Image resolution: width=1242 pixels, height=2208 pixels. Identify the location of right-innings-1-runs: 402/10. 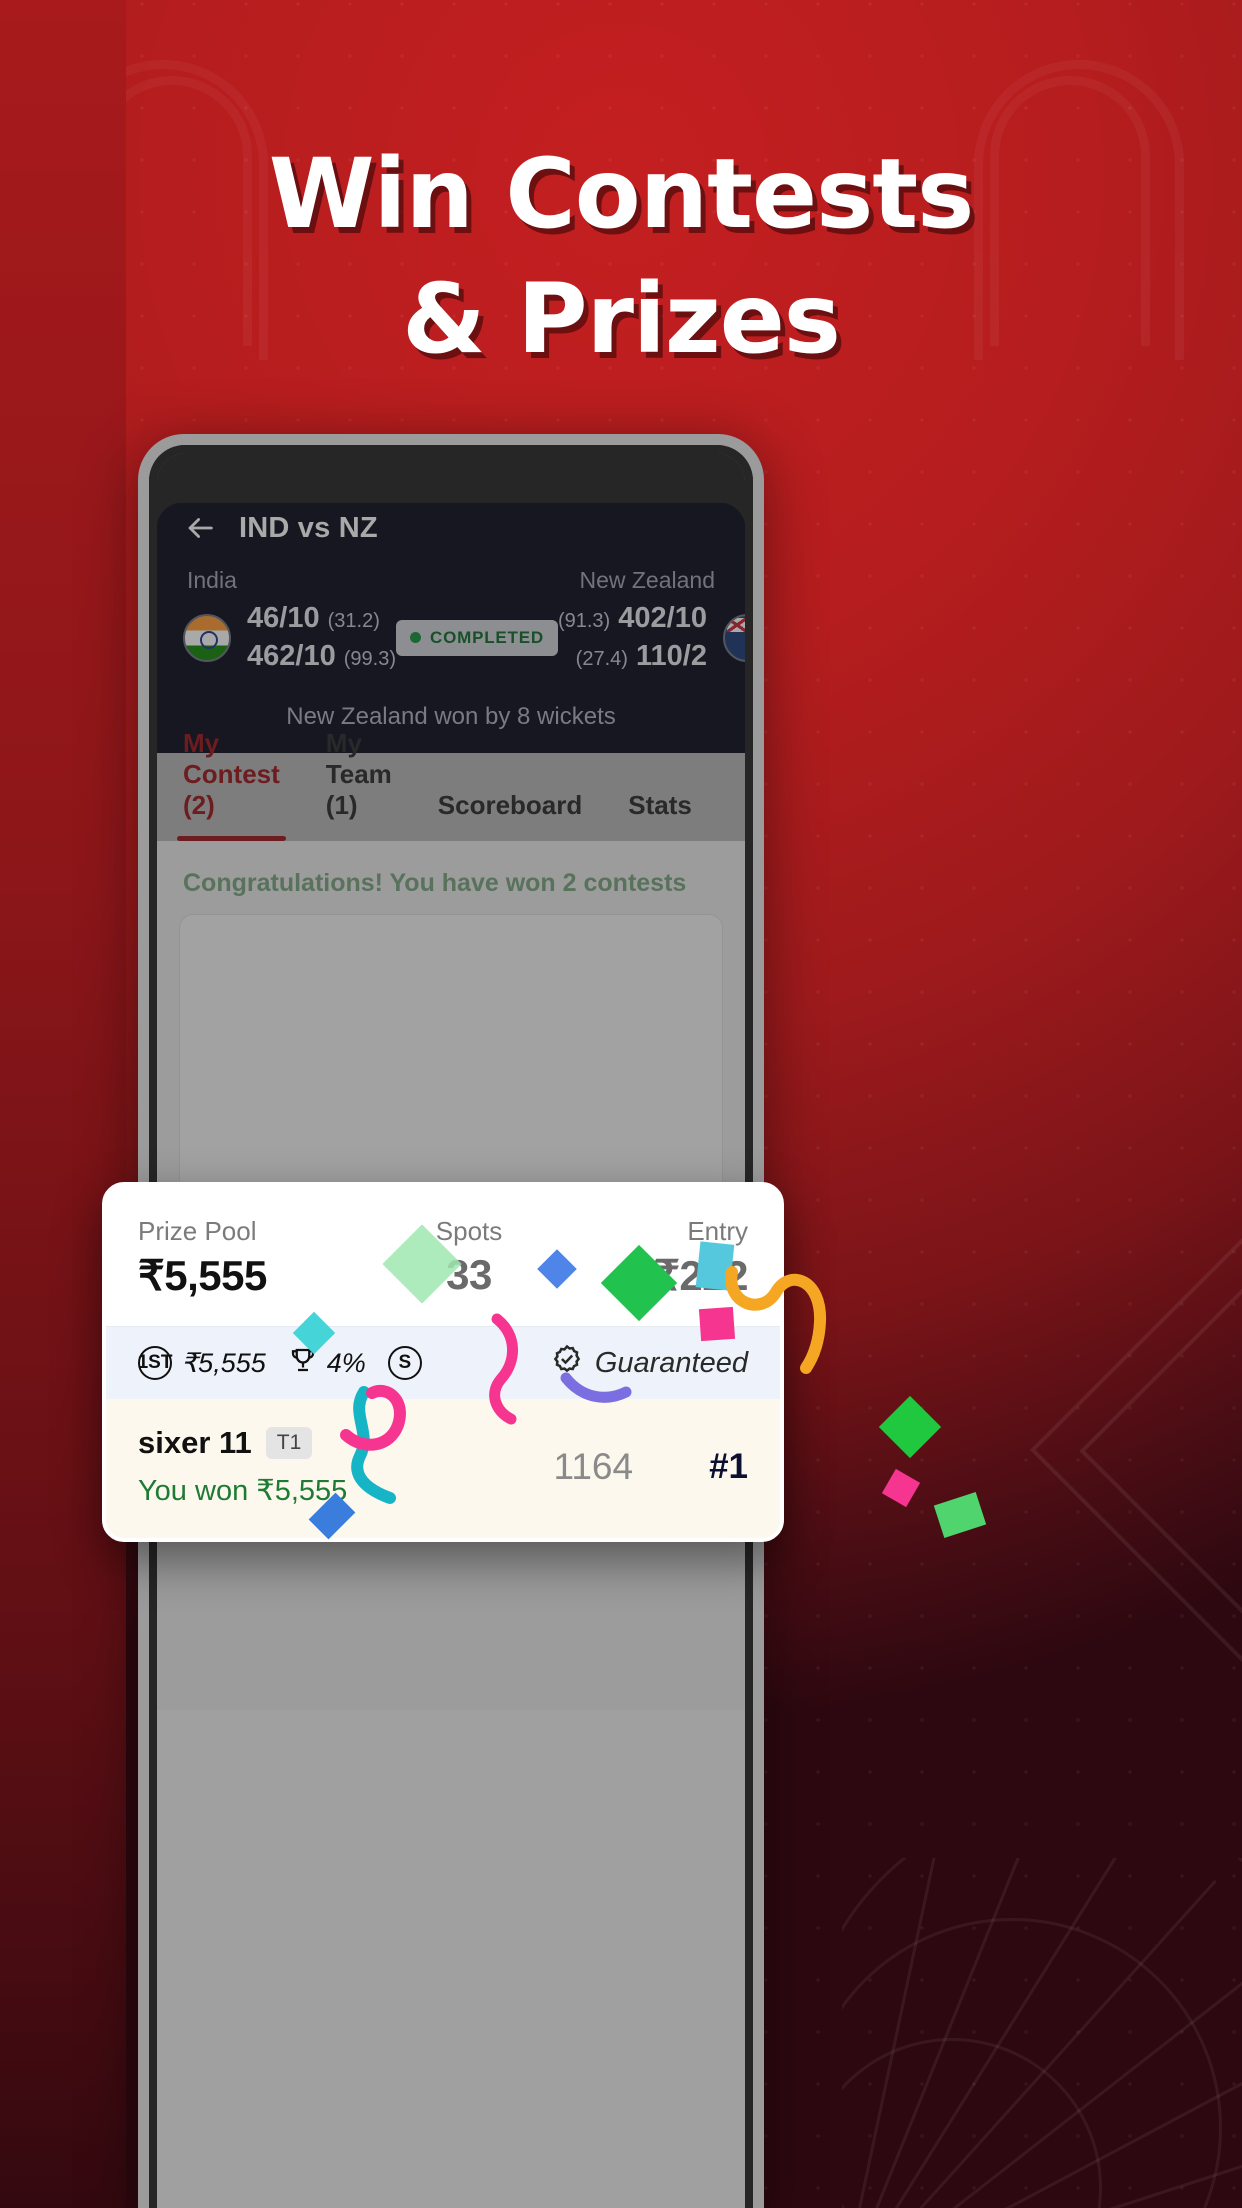
(662, 618).